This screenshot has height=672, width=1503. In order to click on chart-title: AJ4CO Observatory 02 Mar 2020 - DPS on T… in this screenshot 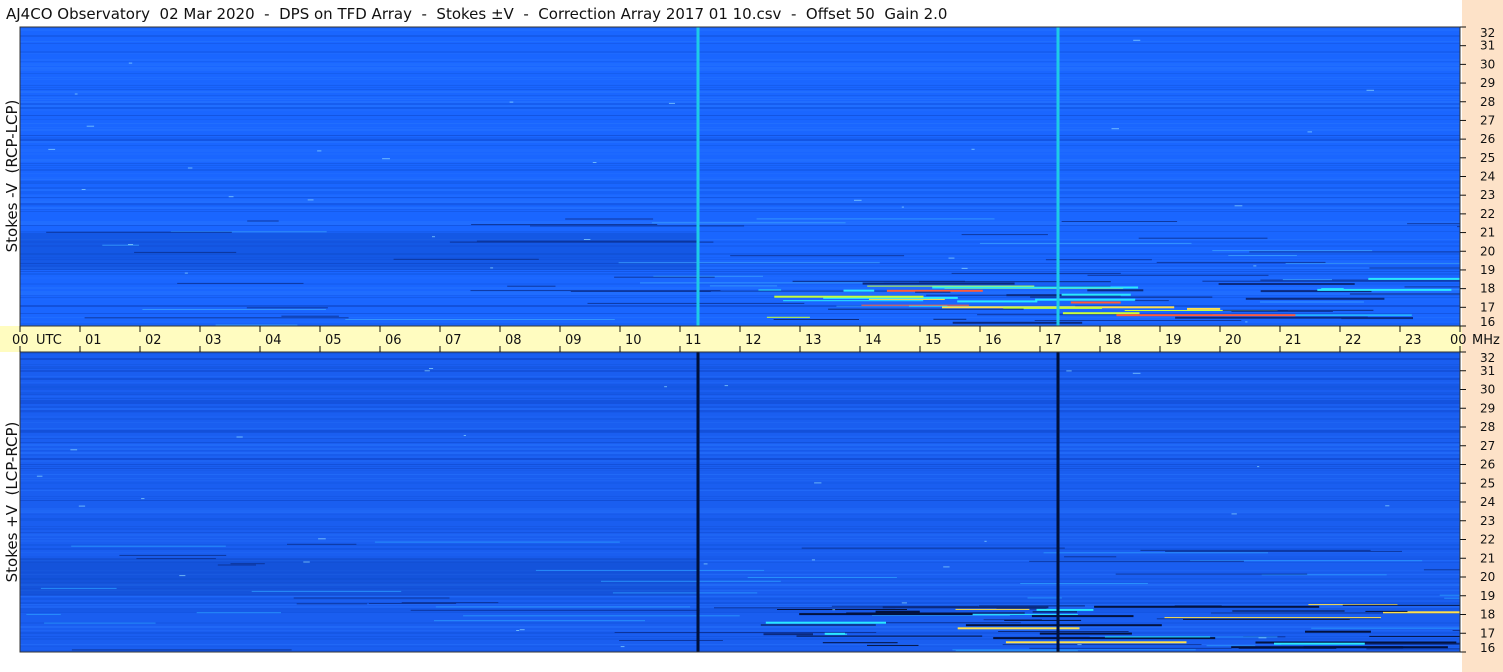, I will do `click(477, 14)`.